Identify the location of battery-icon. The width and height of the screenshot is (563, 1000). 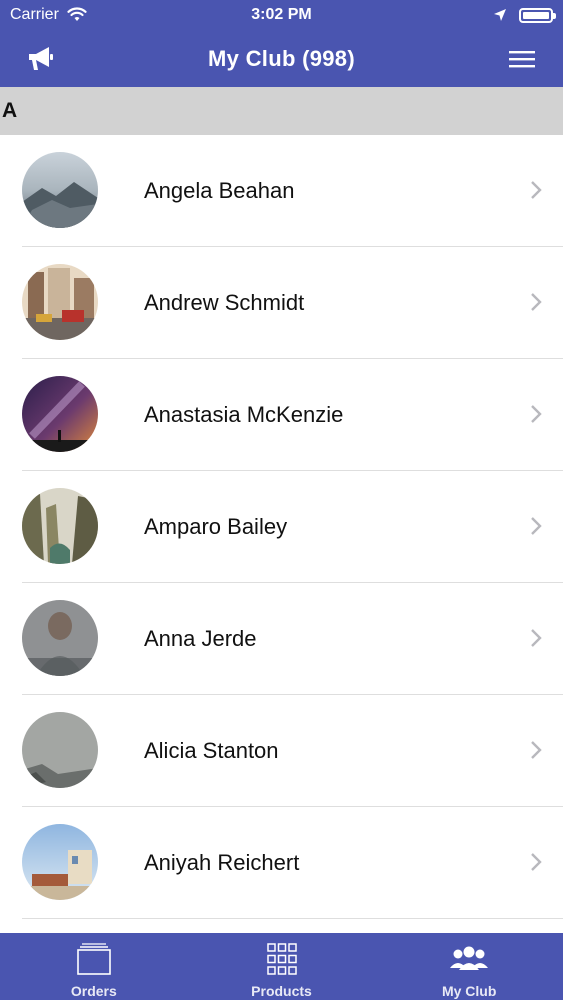
(537, 15).